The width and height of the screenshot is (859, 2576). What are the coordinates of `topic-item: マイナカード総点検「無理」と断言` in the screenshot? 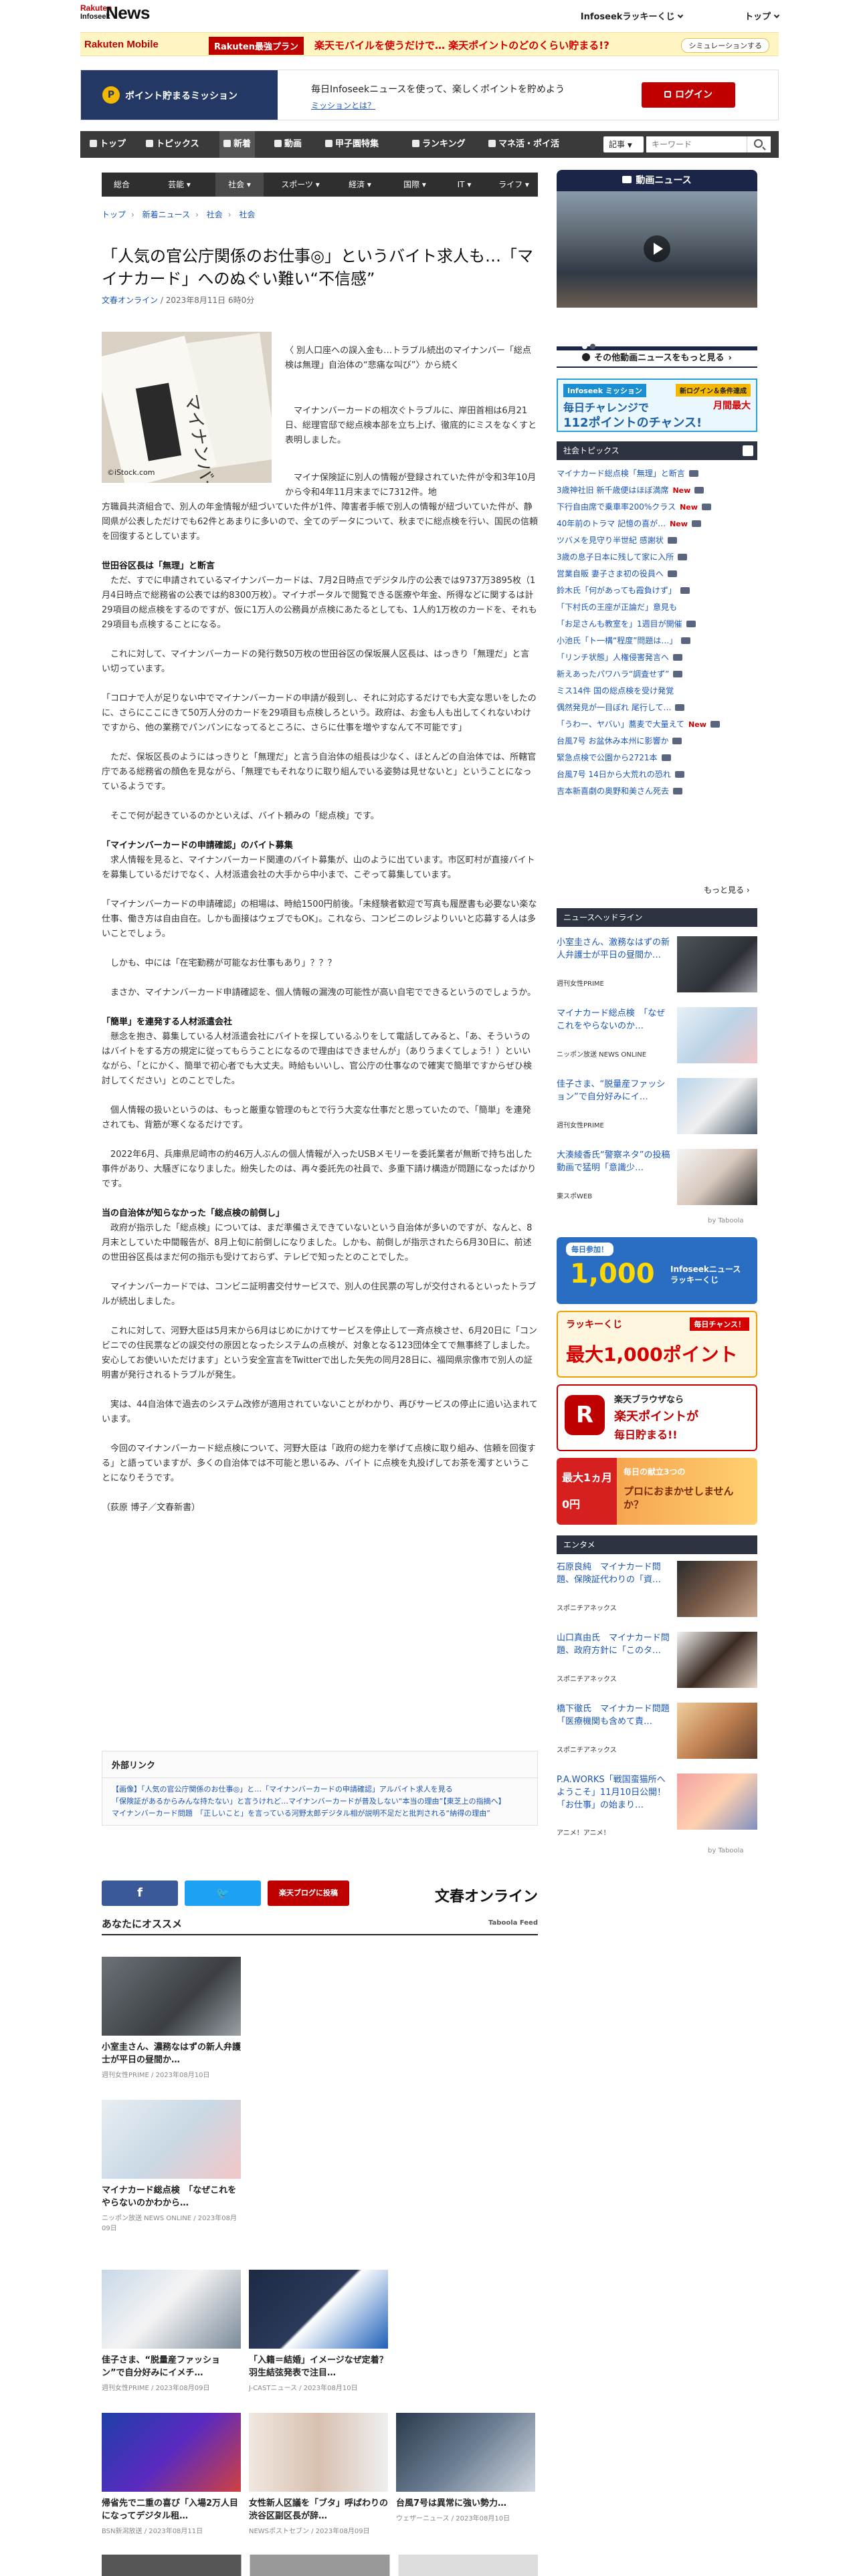 It's located at (657, 474).